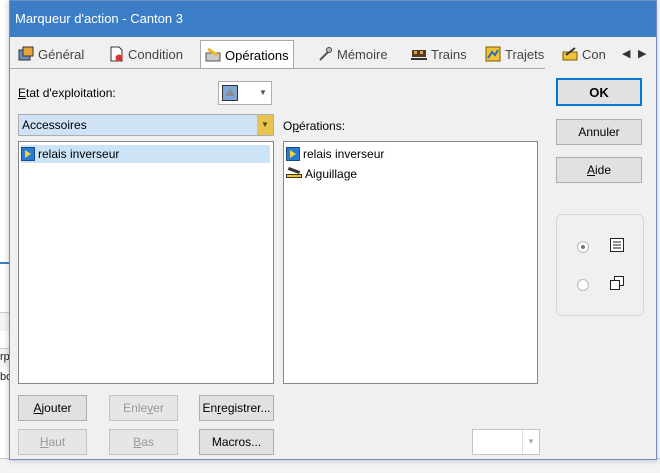 The height and width of the screenshot is (473, 660). Describe the element at coordinates (617, 285) in the screenshot. I see `copy-view-icon` at that location.